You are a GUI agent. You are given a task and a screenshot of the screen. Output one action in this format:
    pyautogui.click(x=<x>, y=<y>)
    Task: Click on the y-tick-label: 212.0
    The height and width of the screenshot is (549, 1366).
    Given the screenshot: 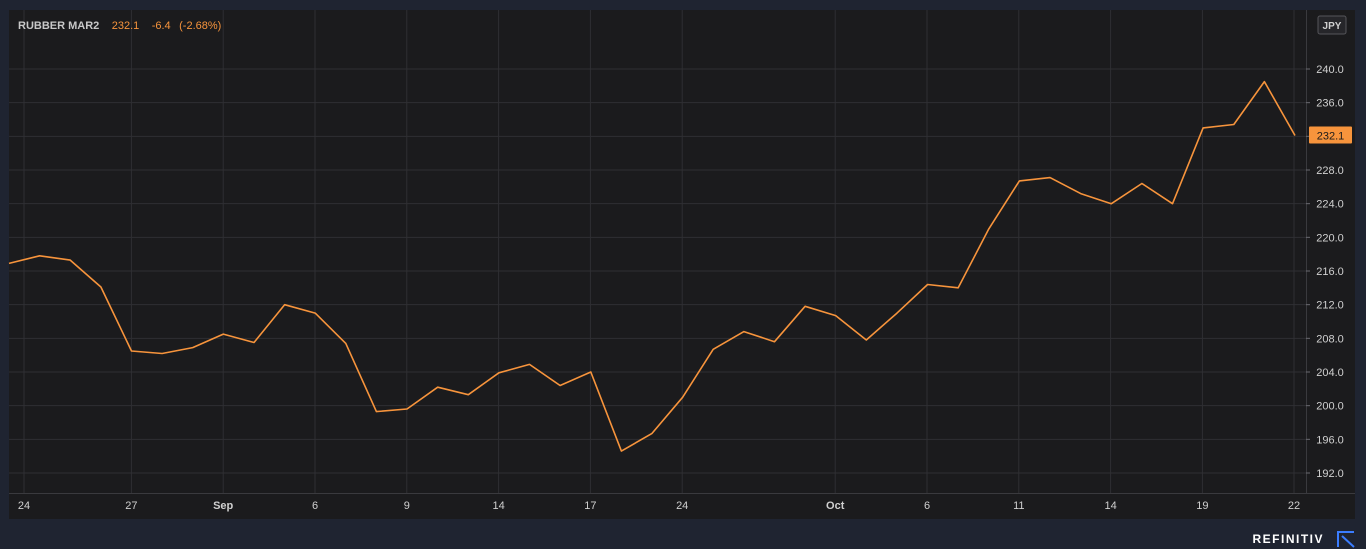 What is the action you would take?
    pyautogui.click(x=1330, y=306)
    